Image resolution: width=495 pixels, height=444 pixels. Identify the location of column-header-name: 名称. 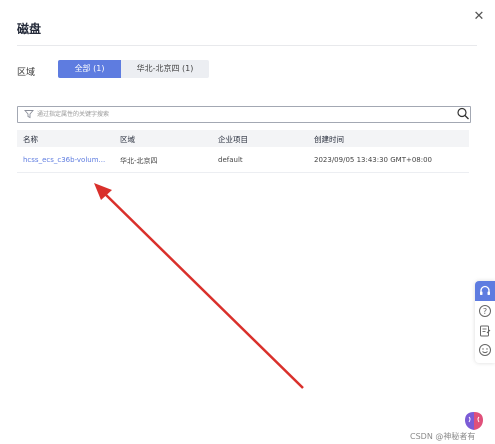
(30, 139).